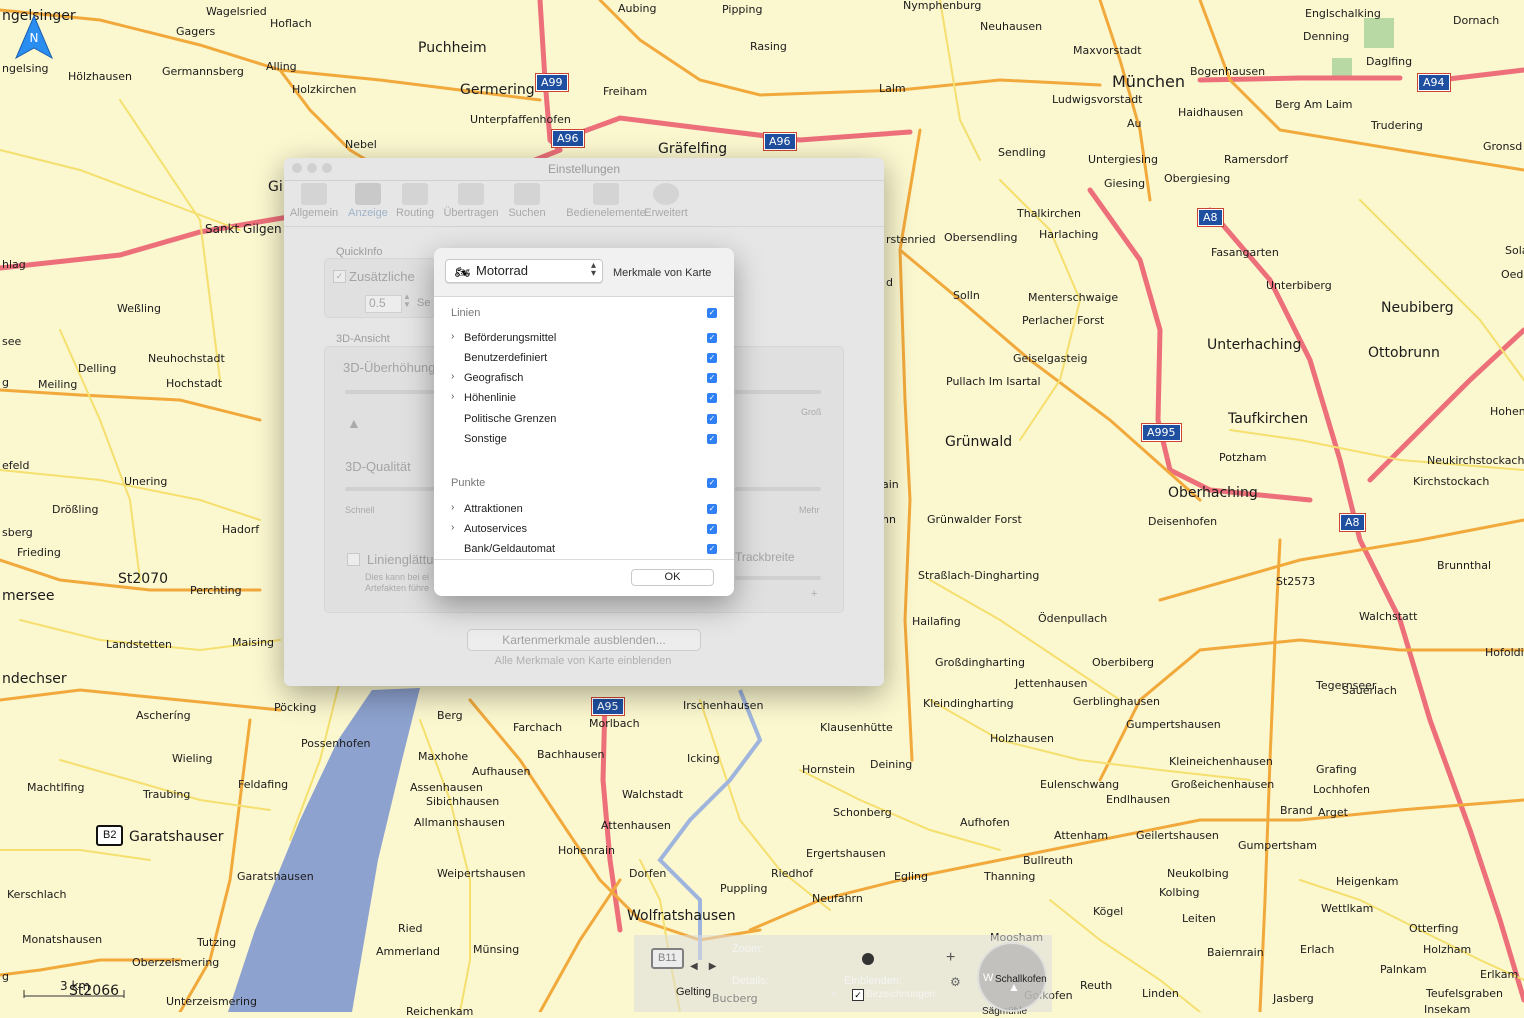  Describe the element at coordinates (1434, 928) in the screenshot. I see `place-label: Otterfing` at that location.